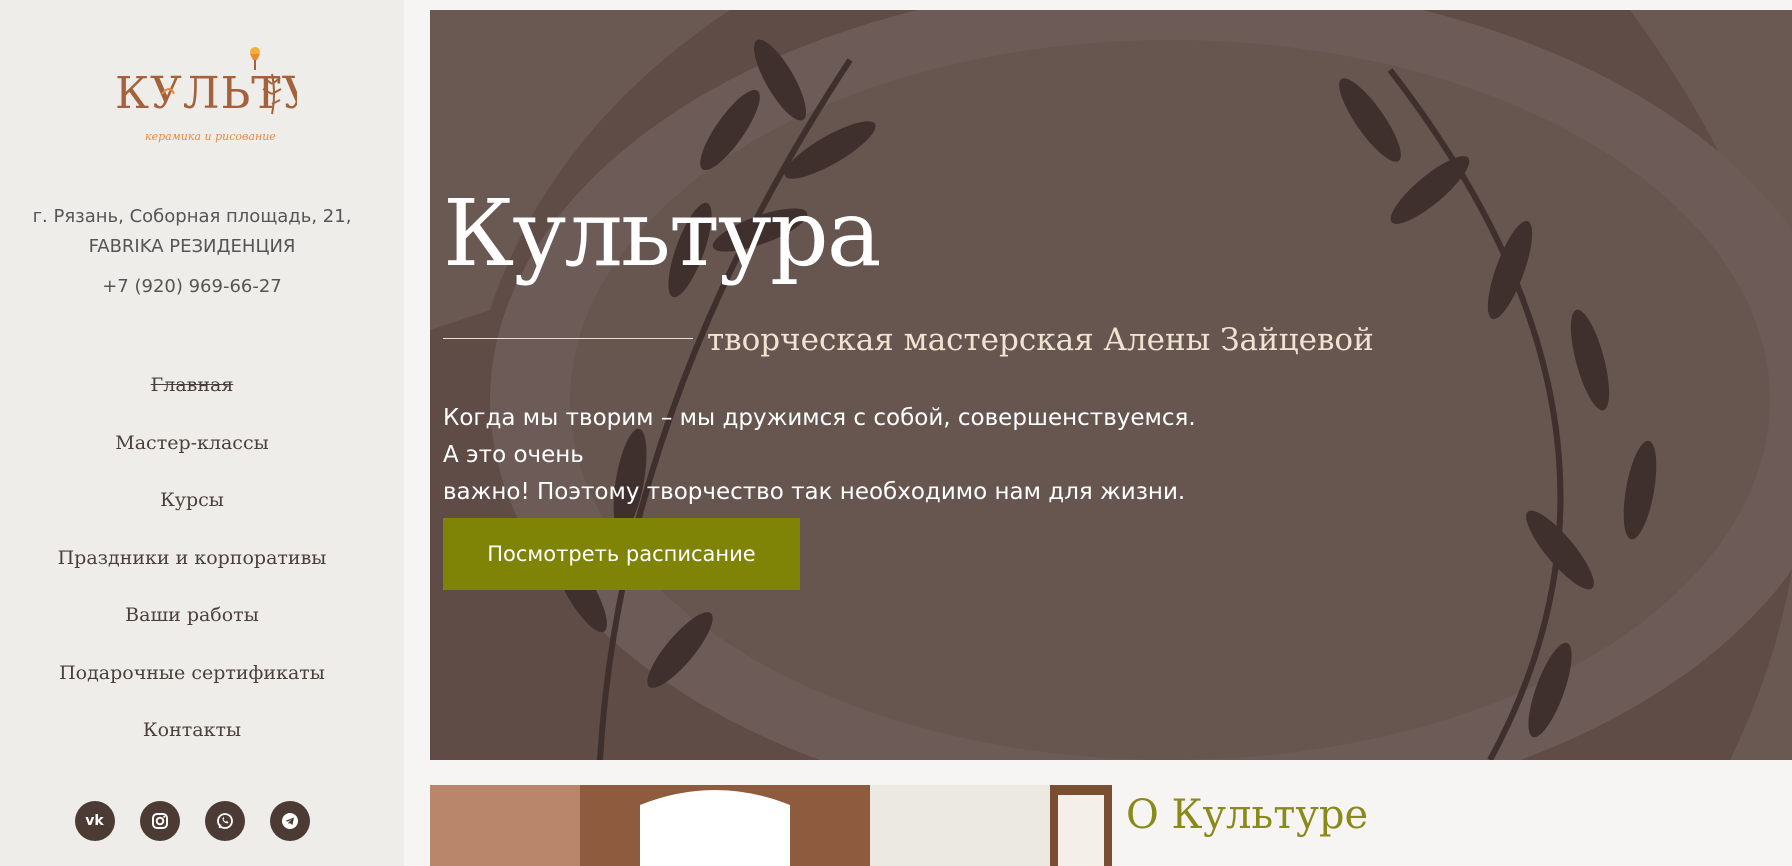  I want to click on site-logo: КУЛЬТУРА керамика и рисование, so click(202, 99).